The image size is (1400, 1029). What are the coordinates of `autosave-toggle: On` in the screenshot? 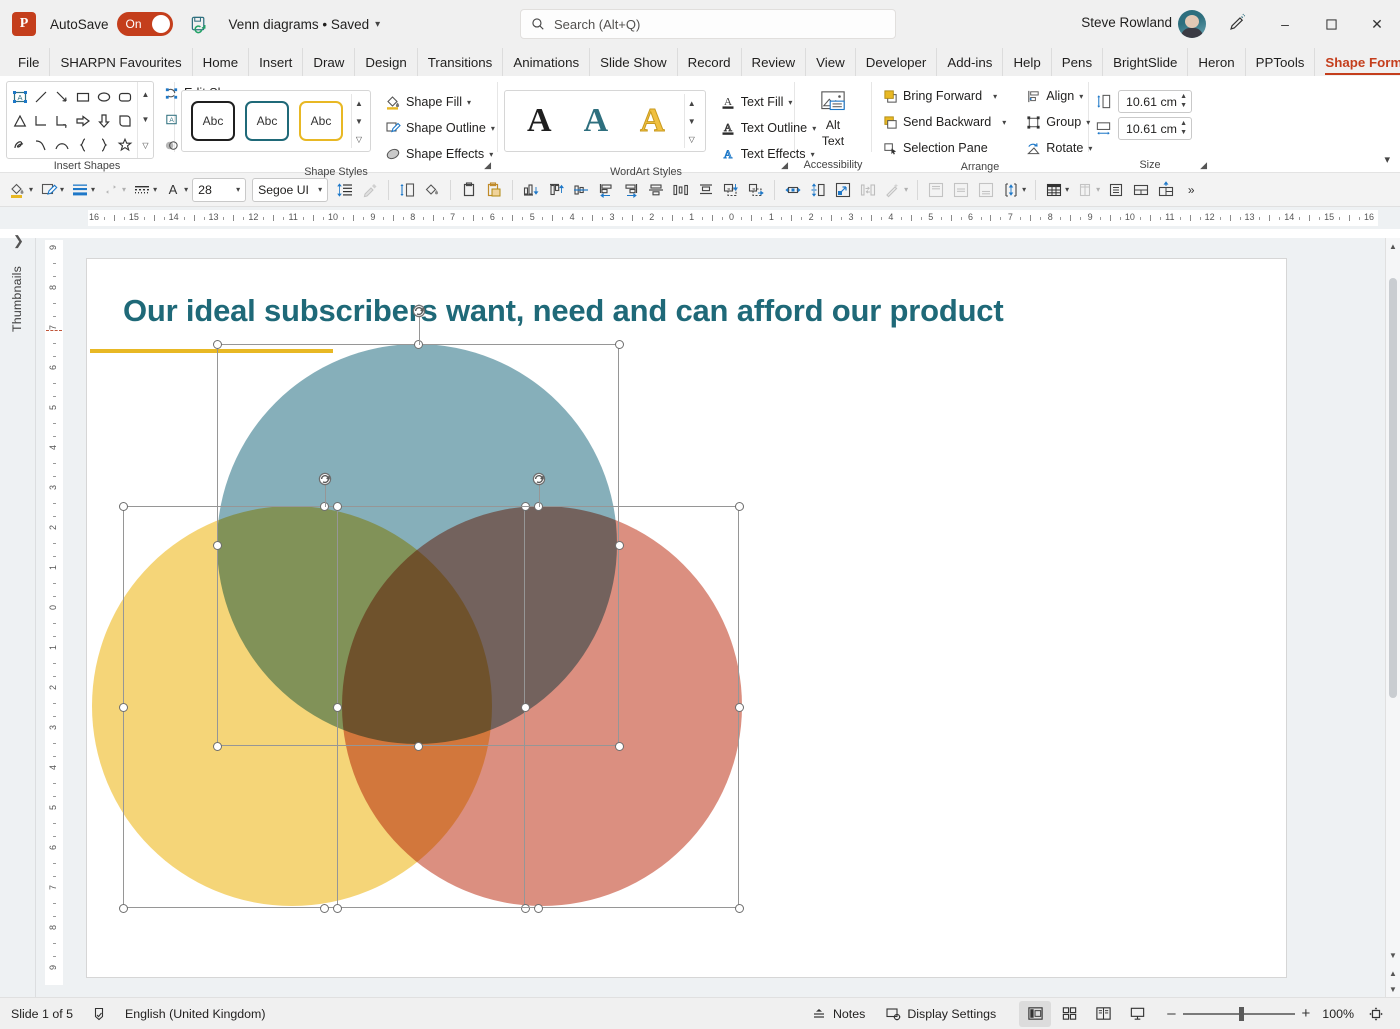 It's located at (144, 24).